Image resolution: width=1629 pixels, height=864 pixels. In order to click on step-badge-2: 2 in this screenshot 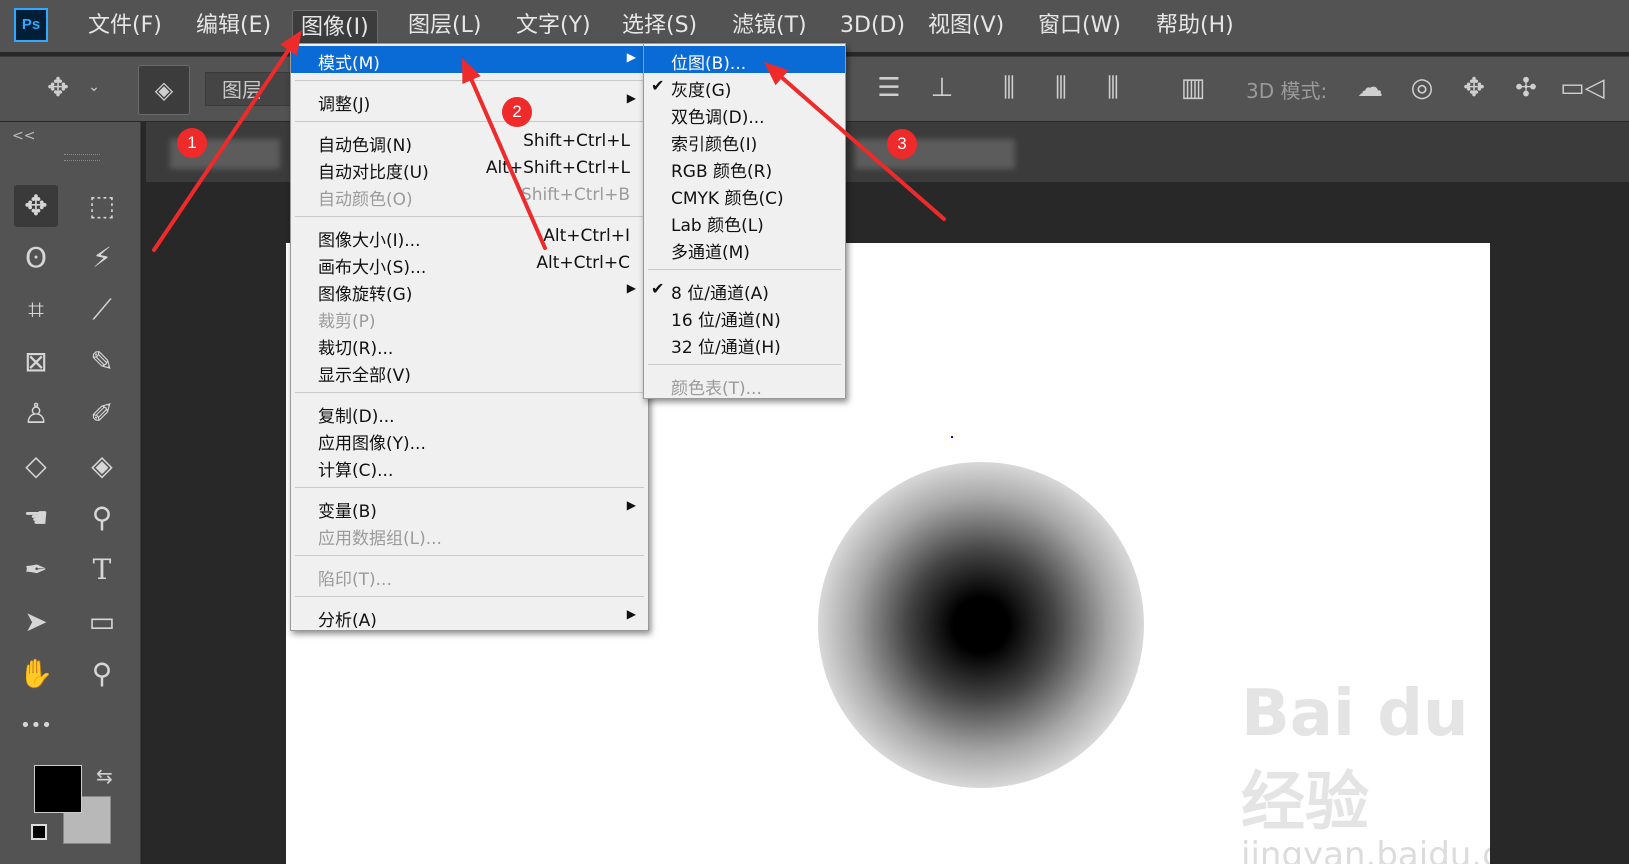, I will do `click(517, 112)`.